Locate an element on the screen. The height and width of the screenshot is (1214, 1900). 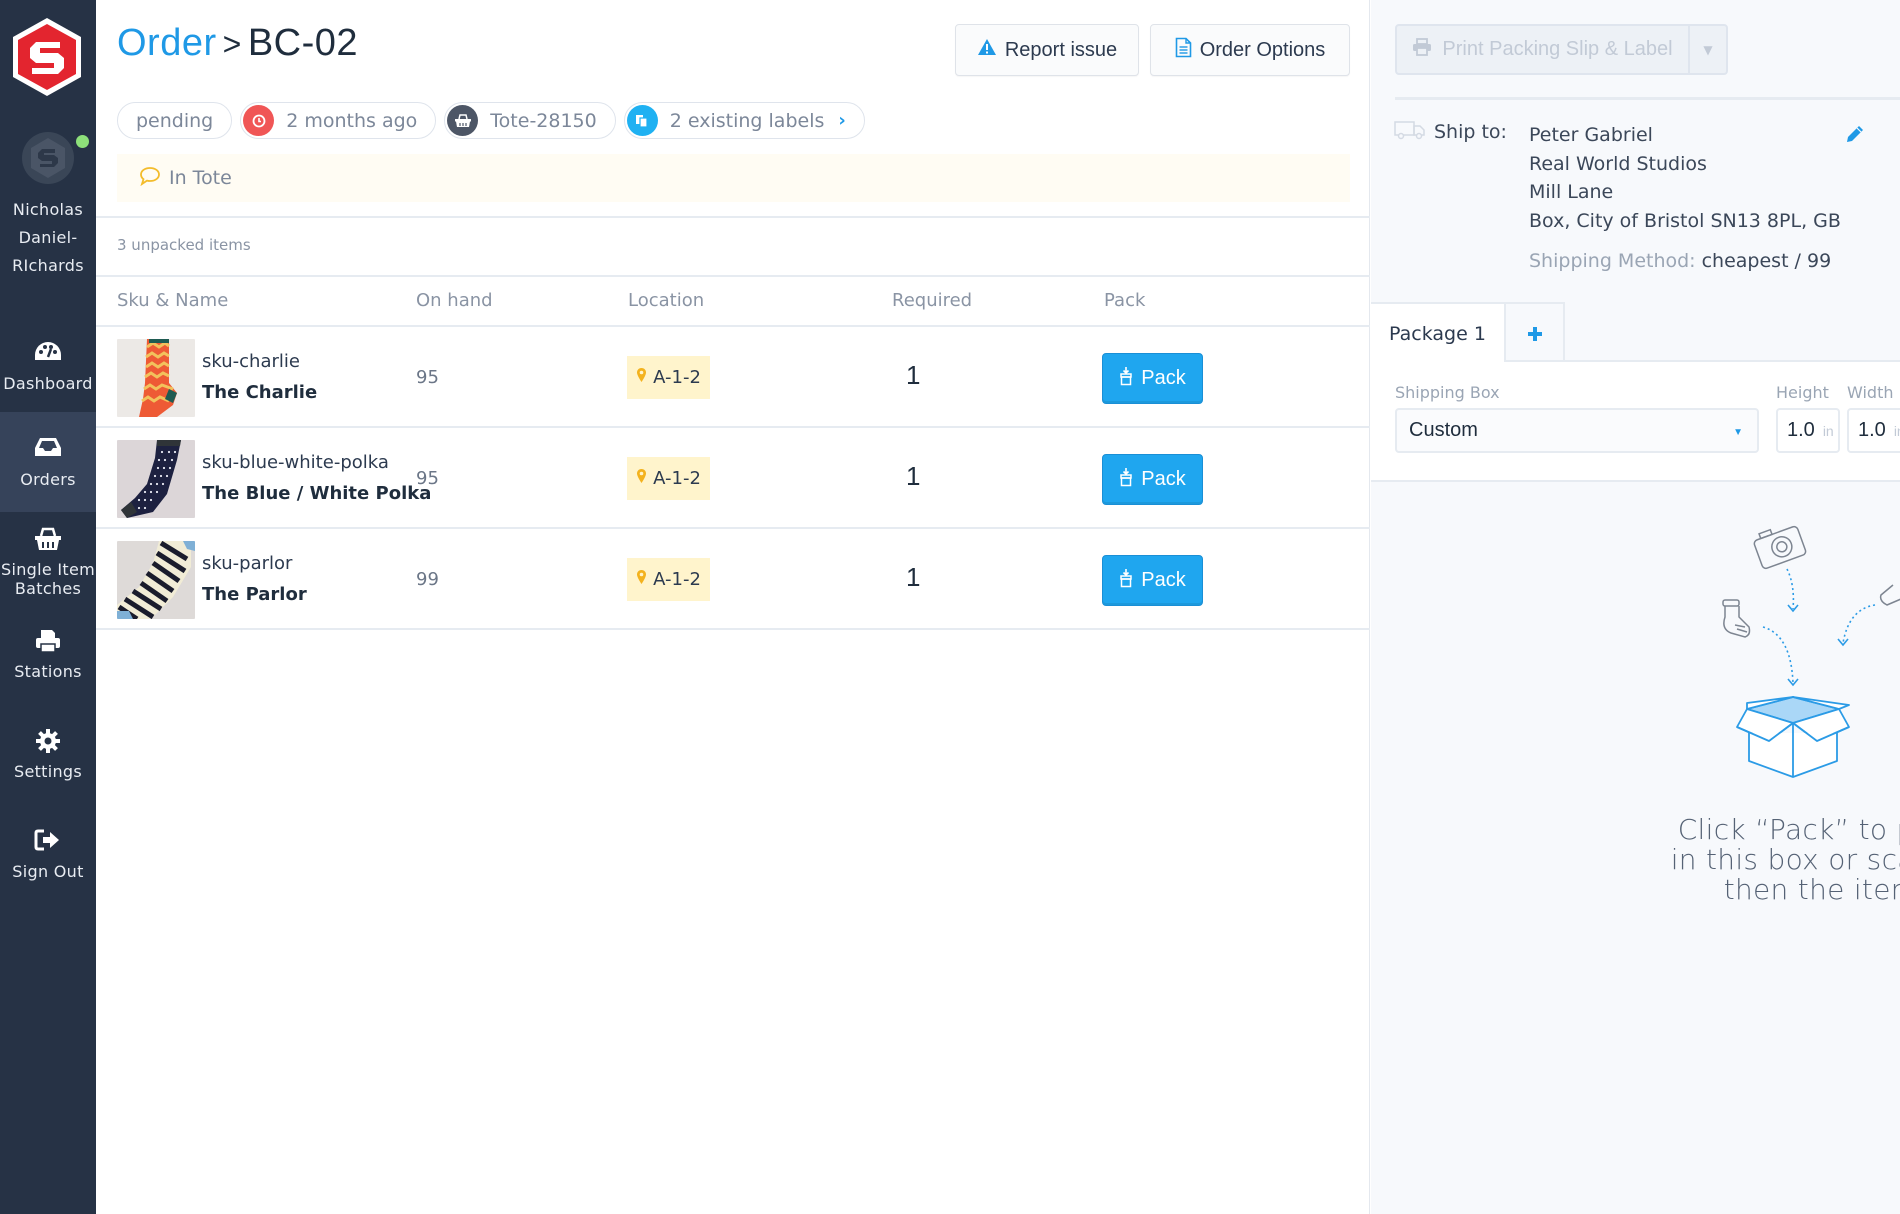
print-packing-slip-button: Print Packing Slip & Label ▼ is located at coordinates (1561, 49).